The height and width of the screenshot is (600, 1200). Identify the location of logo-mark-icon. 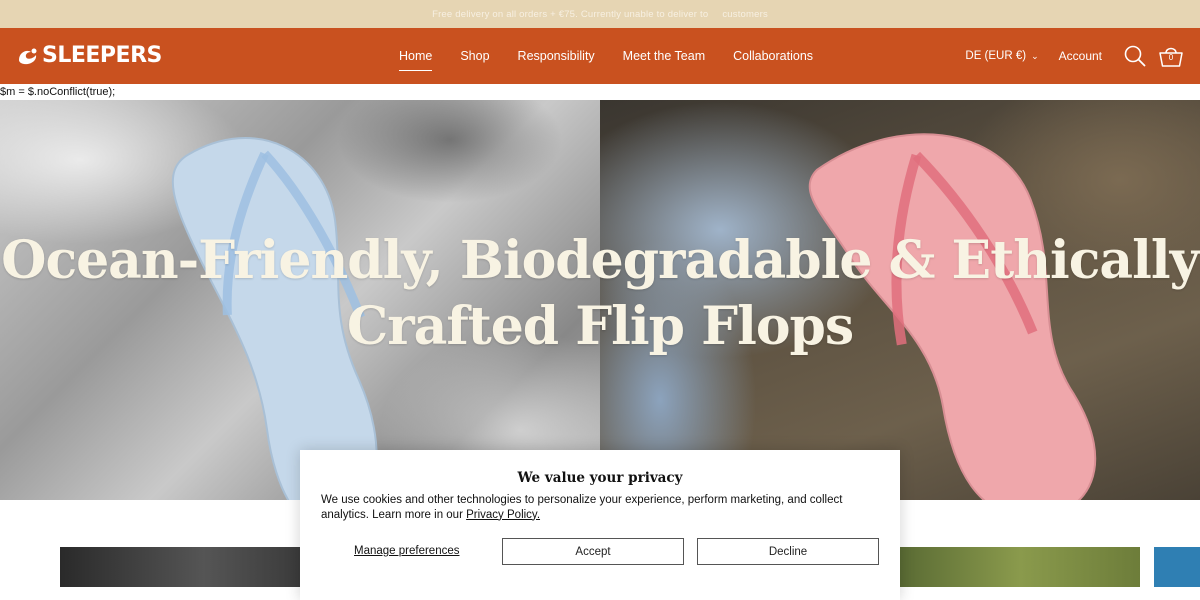
(28, 56).